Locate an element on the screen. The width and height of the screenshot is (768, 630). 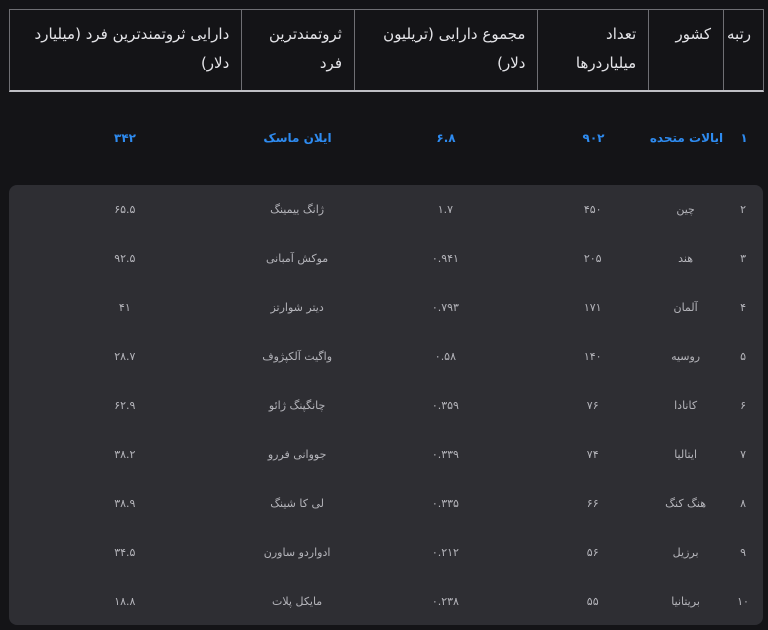
cell-total: ۰.۳۳۵ is located at coordinates (445, 503).